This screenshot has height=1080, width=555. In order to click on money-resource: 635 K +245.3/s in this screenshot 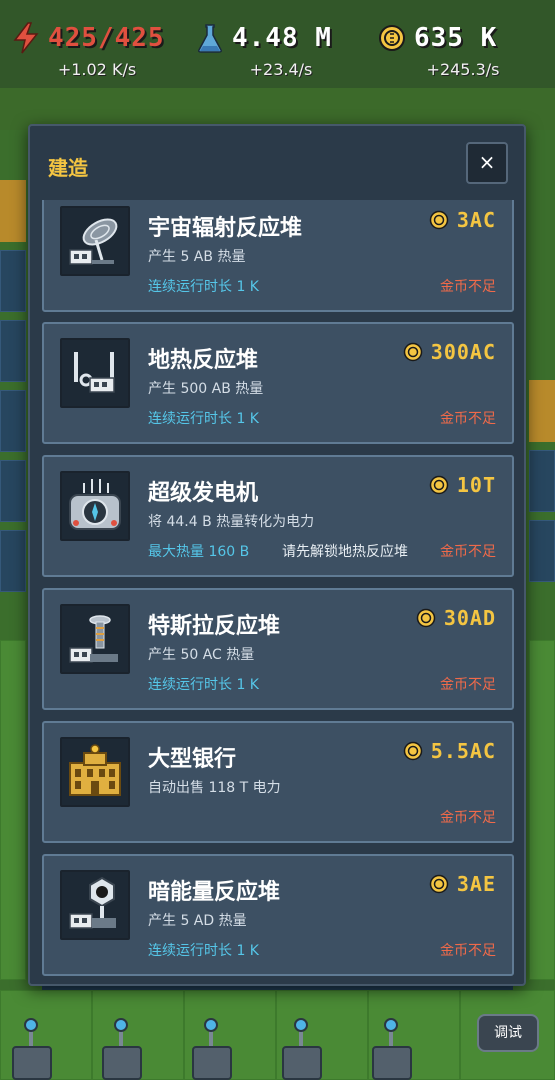, I will do `click(463, 48)`.